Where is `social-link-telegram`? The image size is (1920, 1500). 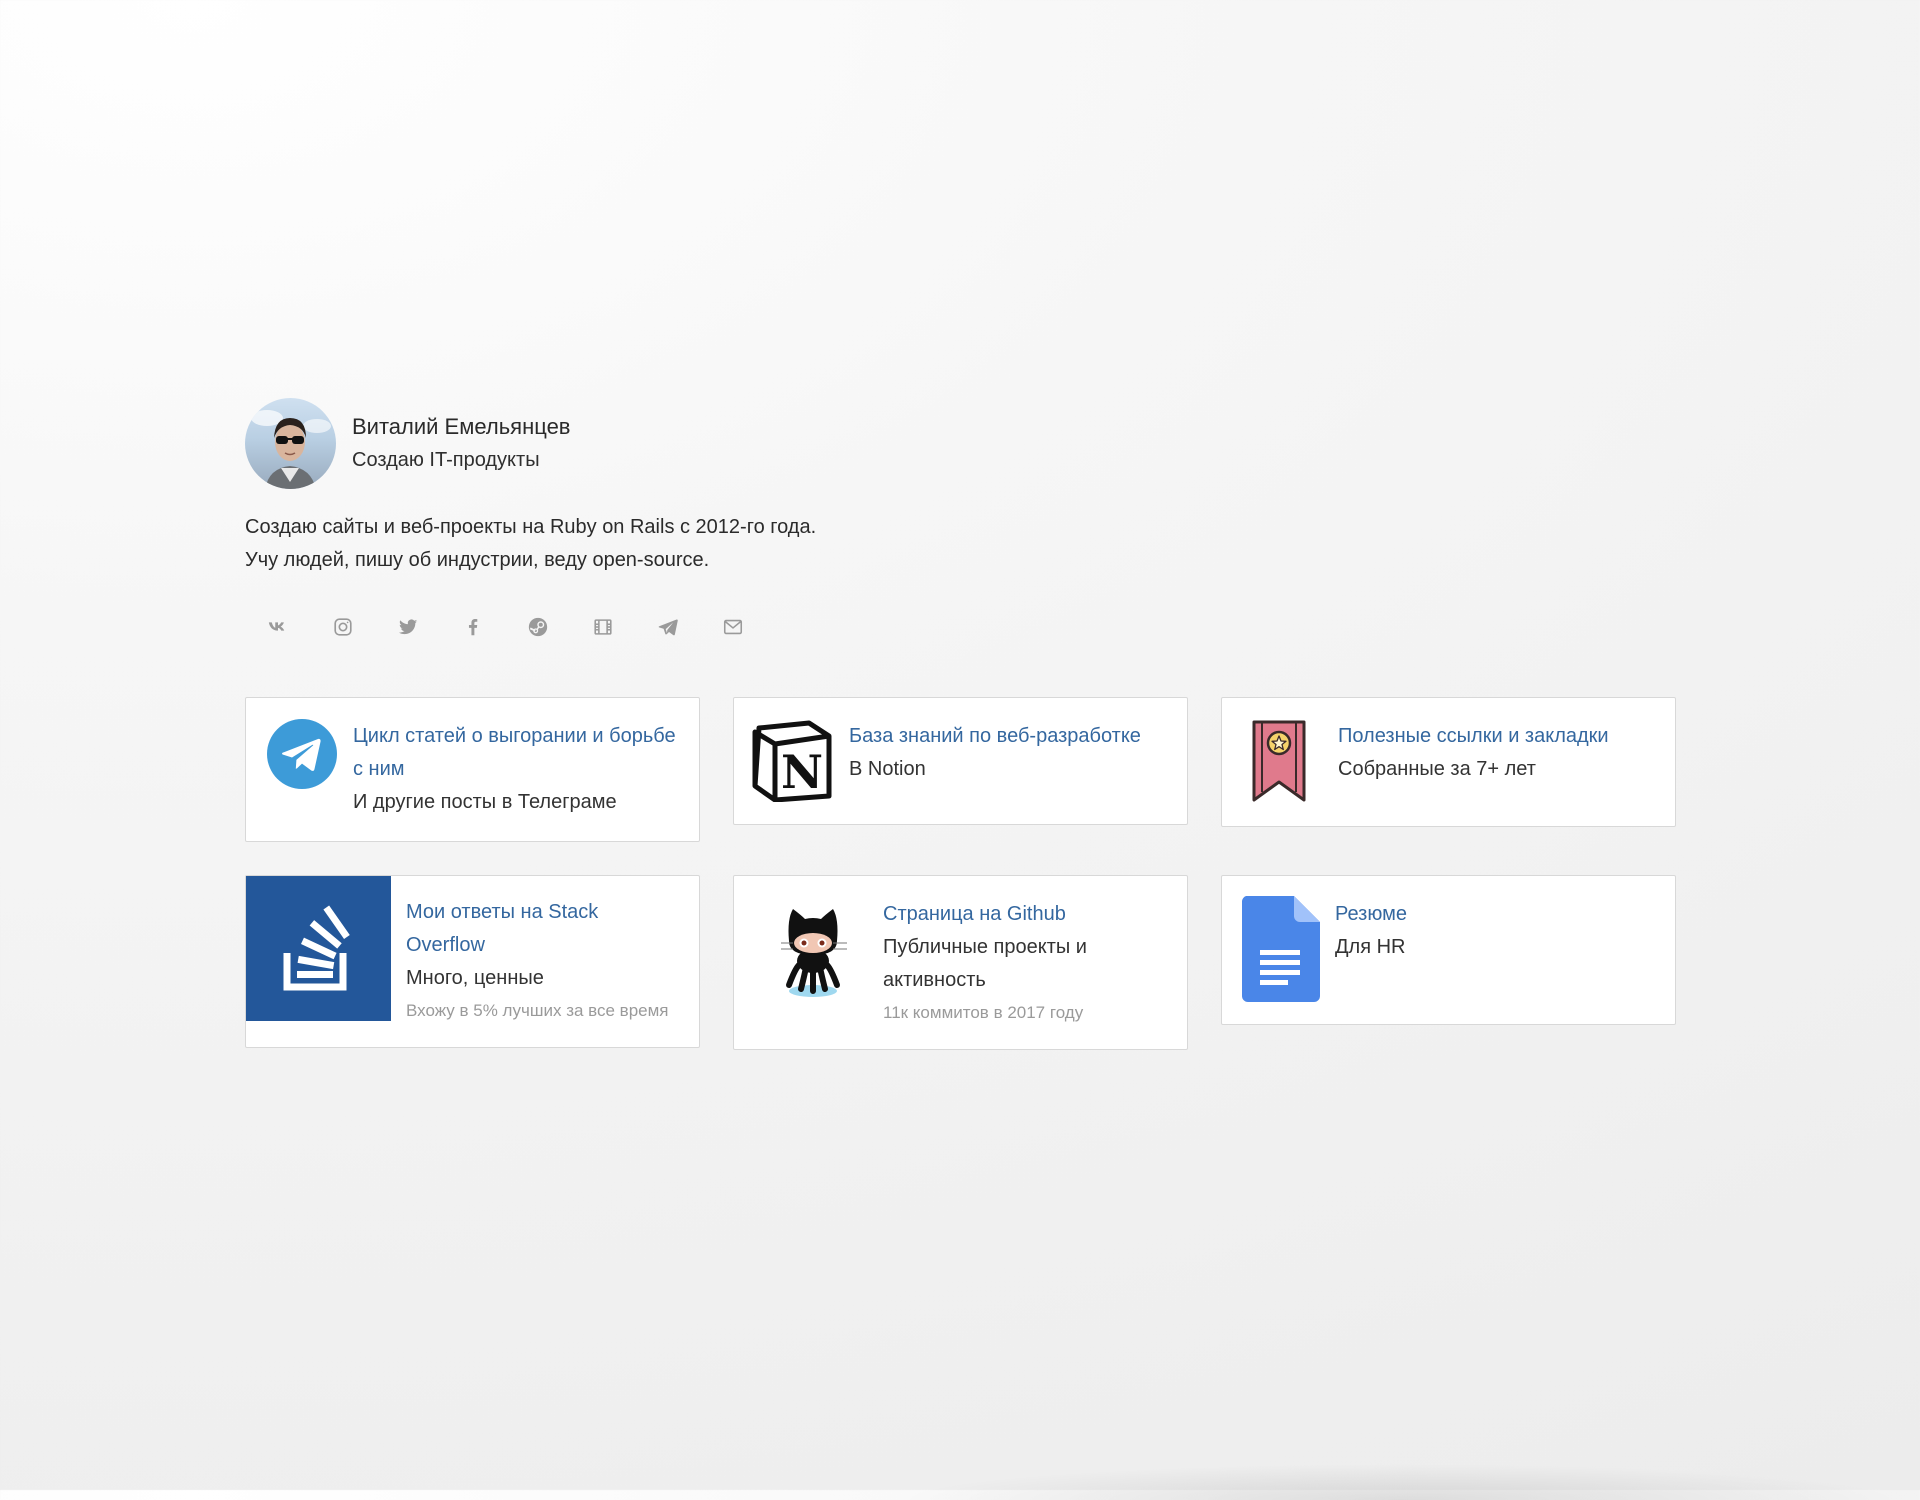 social-link-telegram is located at coordinates (667, 627).